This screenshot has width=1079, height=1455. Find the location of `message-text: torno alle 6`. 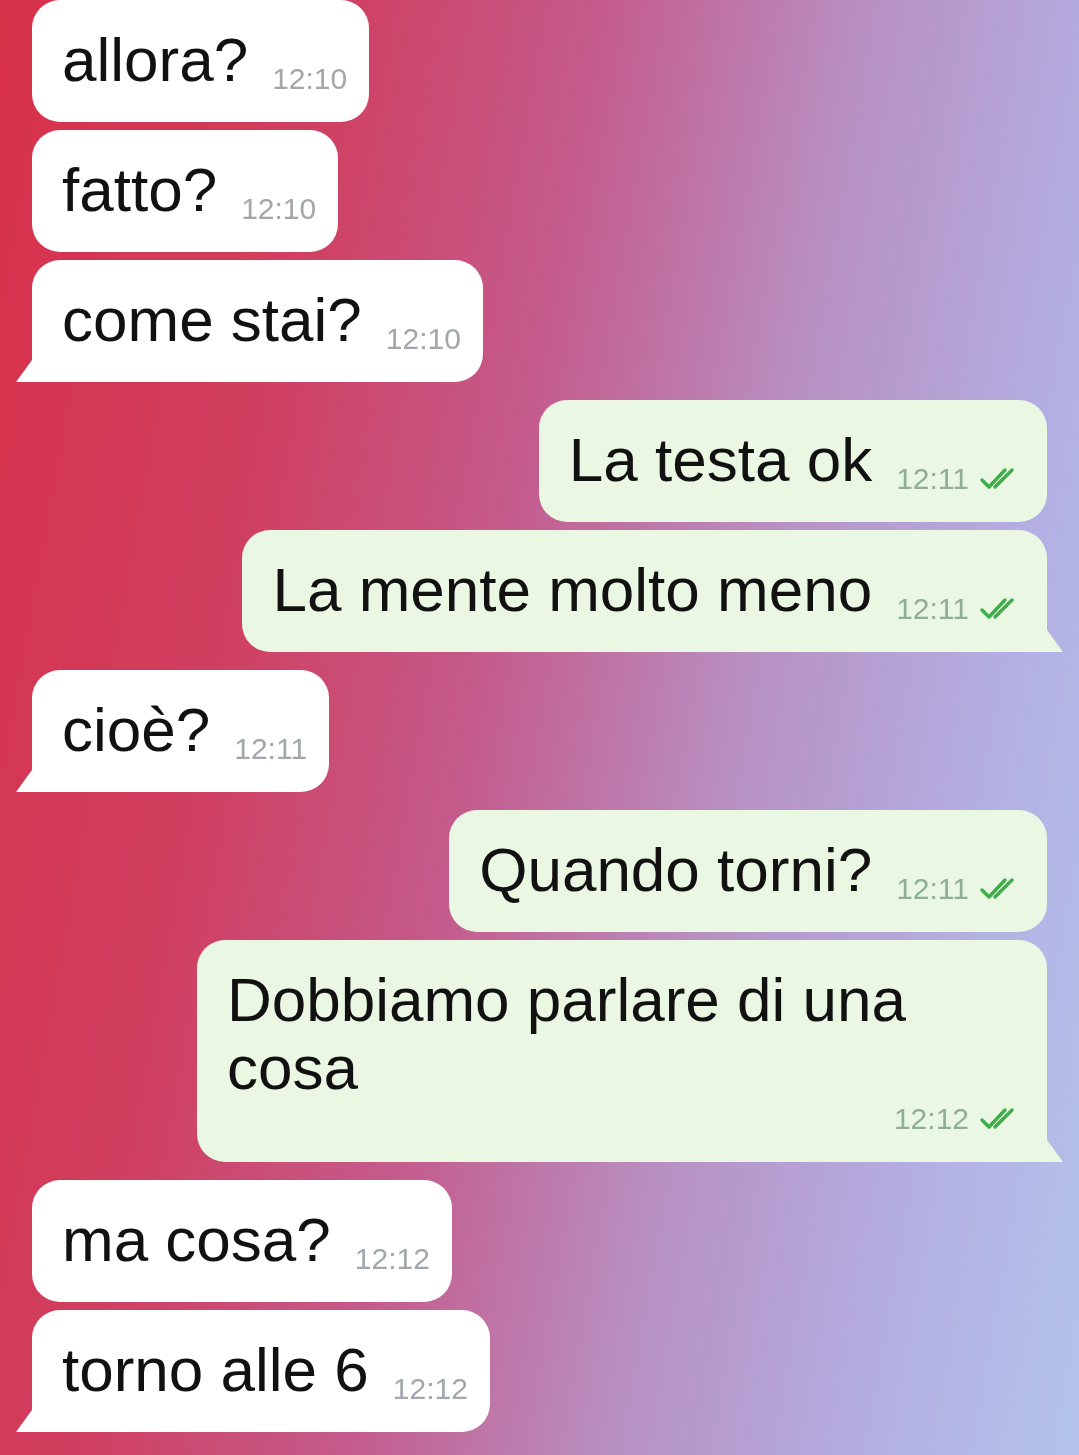

message-text: torno alle 6 is located at coordinates (215, 1370).